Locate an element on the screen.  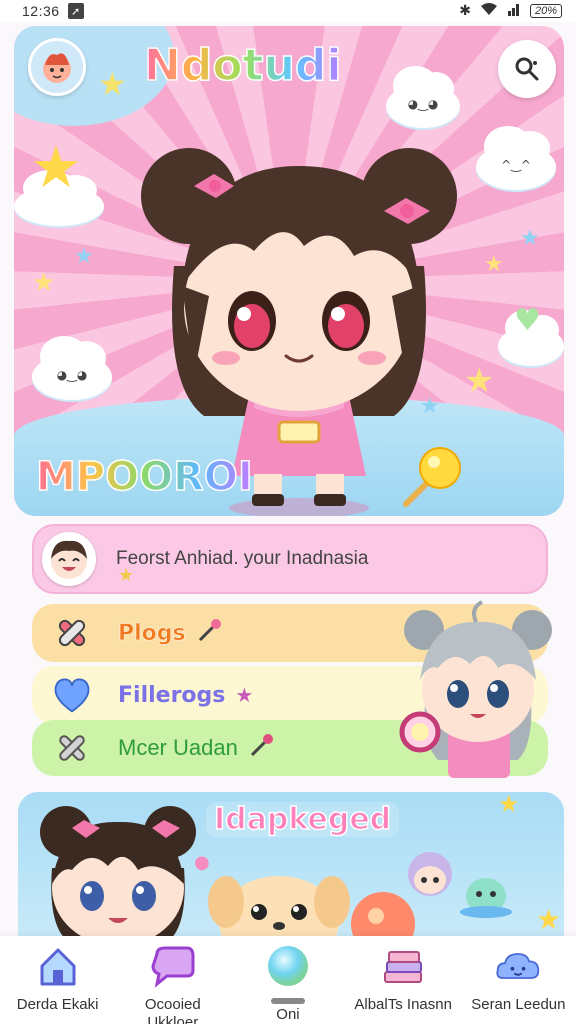
nav-item-chat: Ocooied Ukkloer is located at coordinates (173, 983).